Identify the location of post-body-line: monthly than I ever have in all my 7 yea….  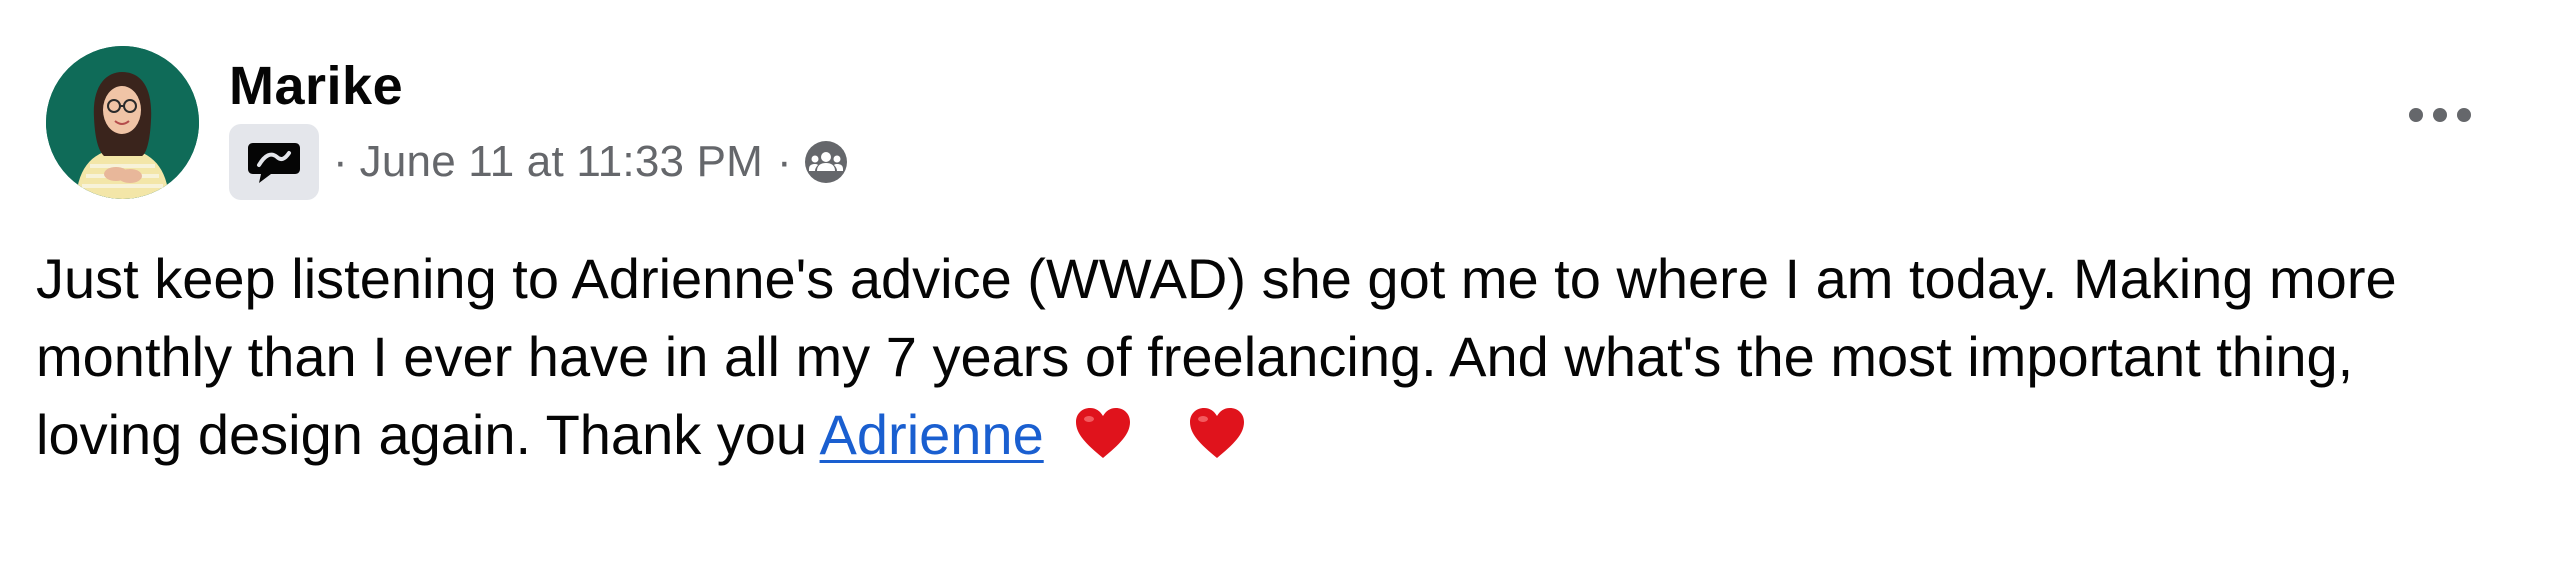
(1195, 356).